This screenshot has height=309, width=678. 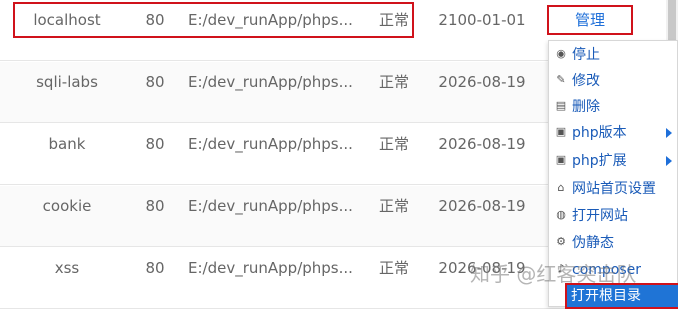 I want to click on site-name: cookie, so click(x=67, y=206).